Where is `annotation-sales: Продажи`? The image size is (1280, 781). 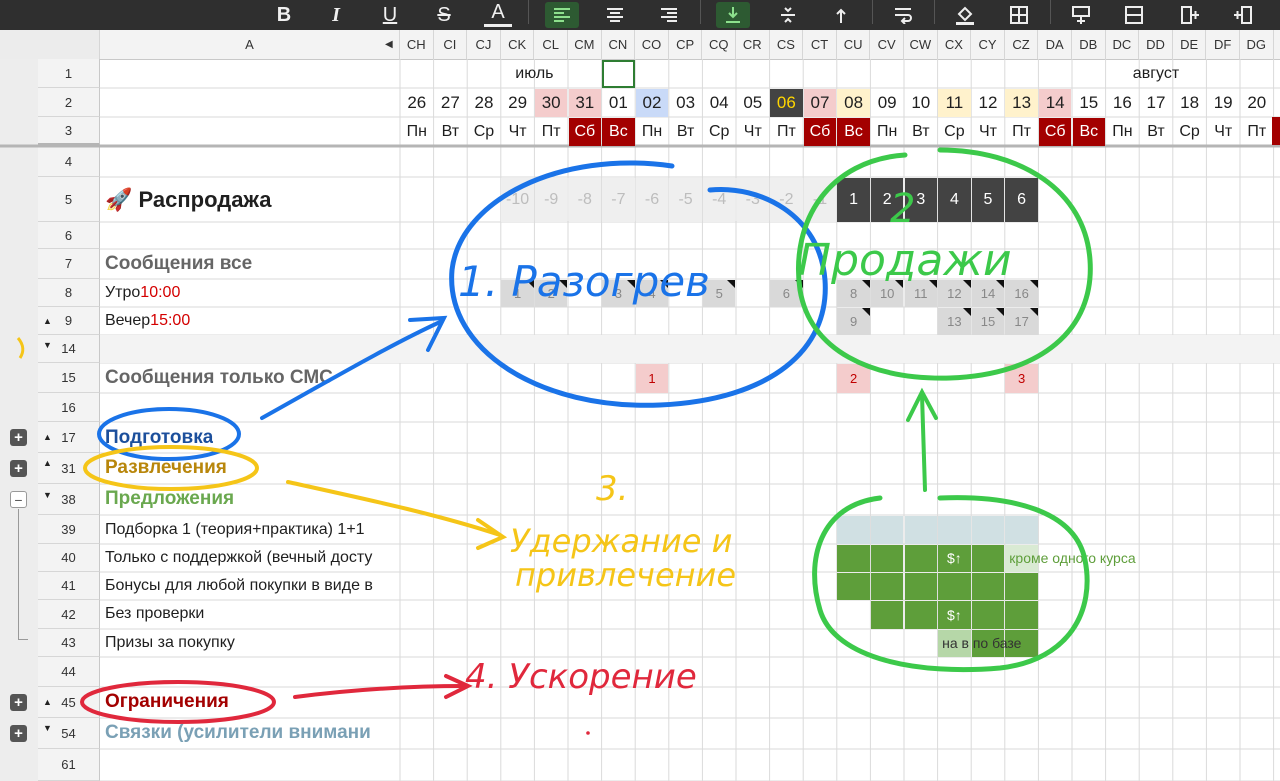 annotation-sales: Продажи is located at coordinates (905, 260).